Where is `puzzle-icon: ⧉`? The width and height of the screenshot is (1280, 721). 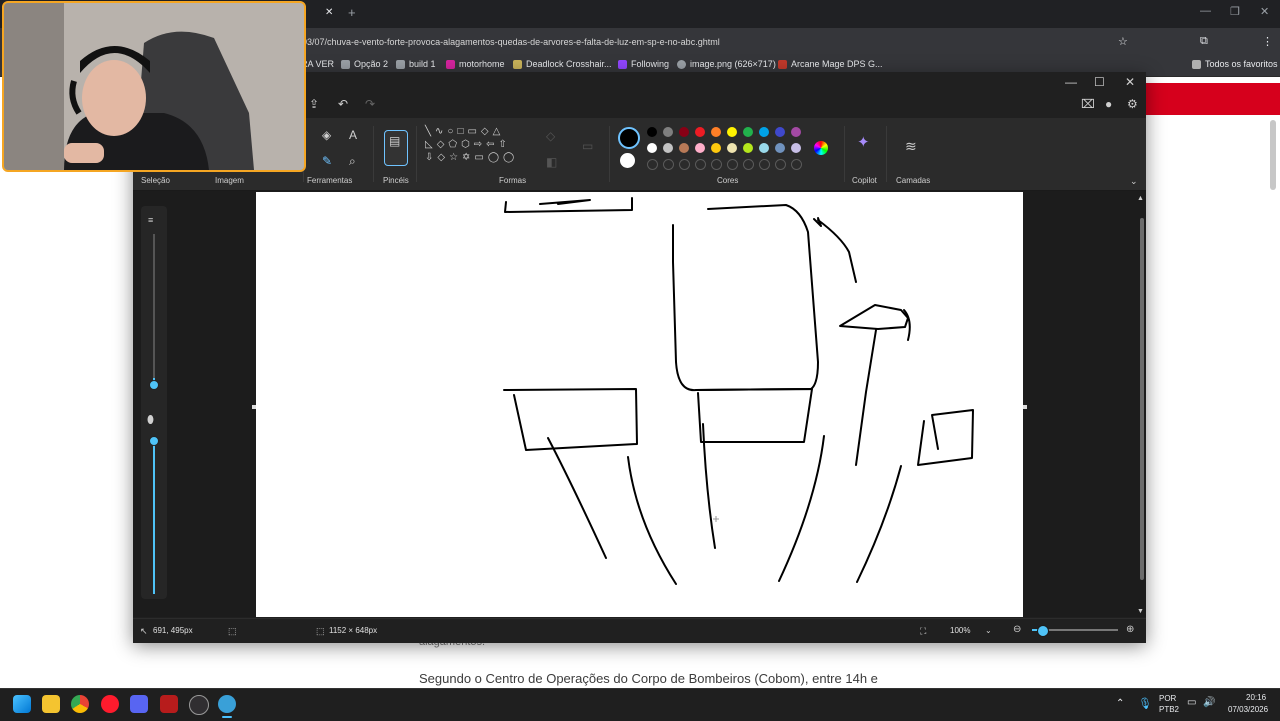
puzzle-icon: ⧉ is located at coordinates (1204, 41).